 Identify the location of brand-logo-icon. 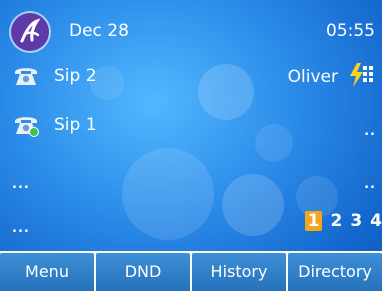
(30, 32).